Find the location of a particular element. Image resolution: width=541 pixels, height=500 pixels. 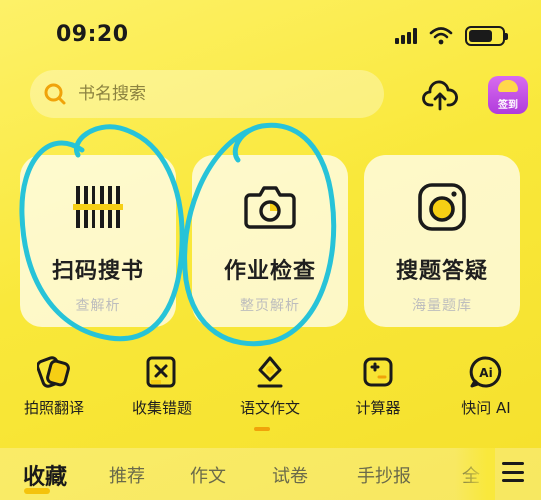

tool-calculator: 计算器 is located at coordinates (378, 386).